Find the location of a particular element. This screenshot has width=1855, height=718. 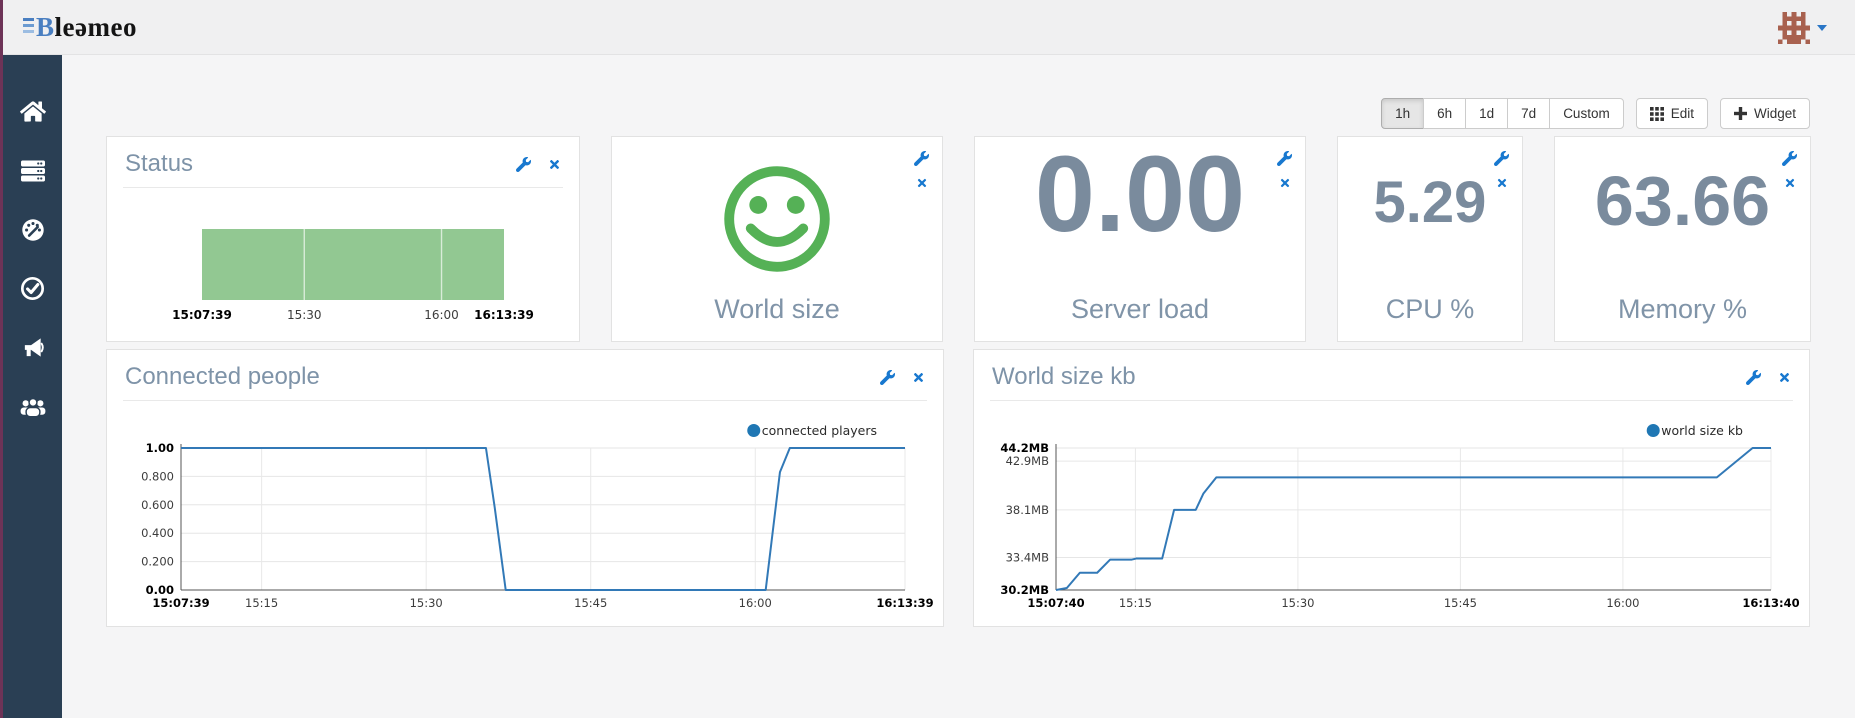

sidebar-item-users is located at coordinates (32, 409).